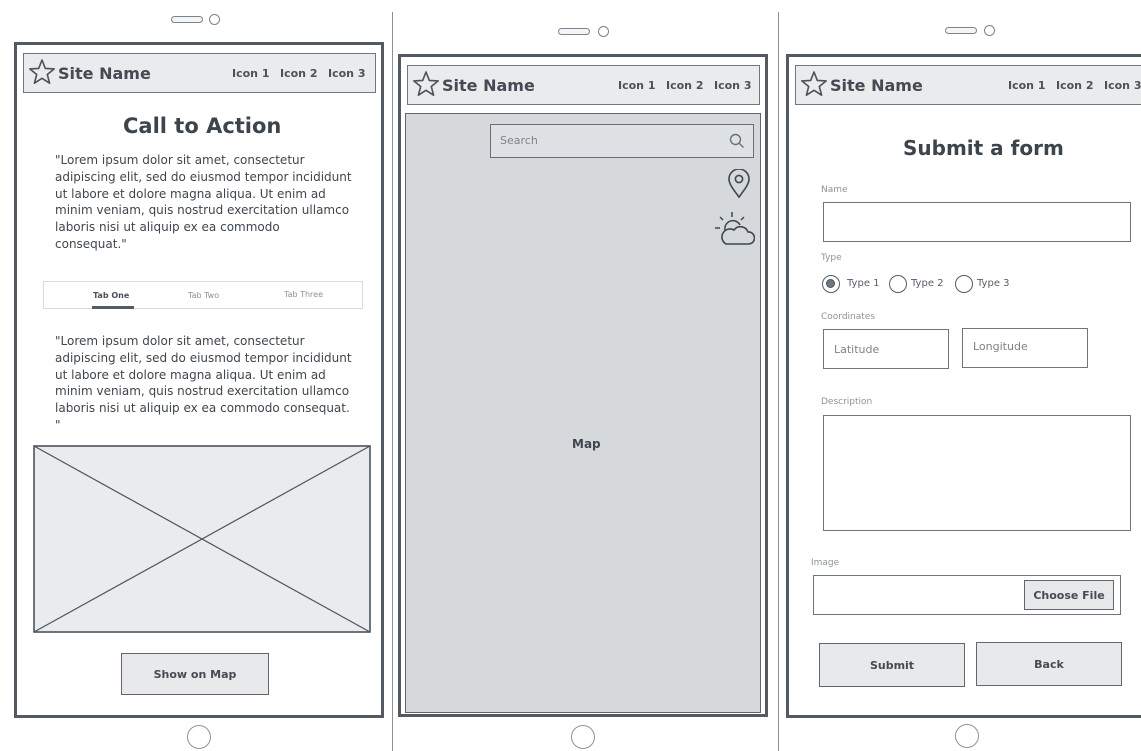 The width and height of the screenshot is (1141, 751). I want to click on form-title: Submit a form, so click(983, 148).